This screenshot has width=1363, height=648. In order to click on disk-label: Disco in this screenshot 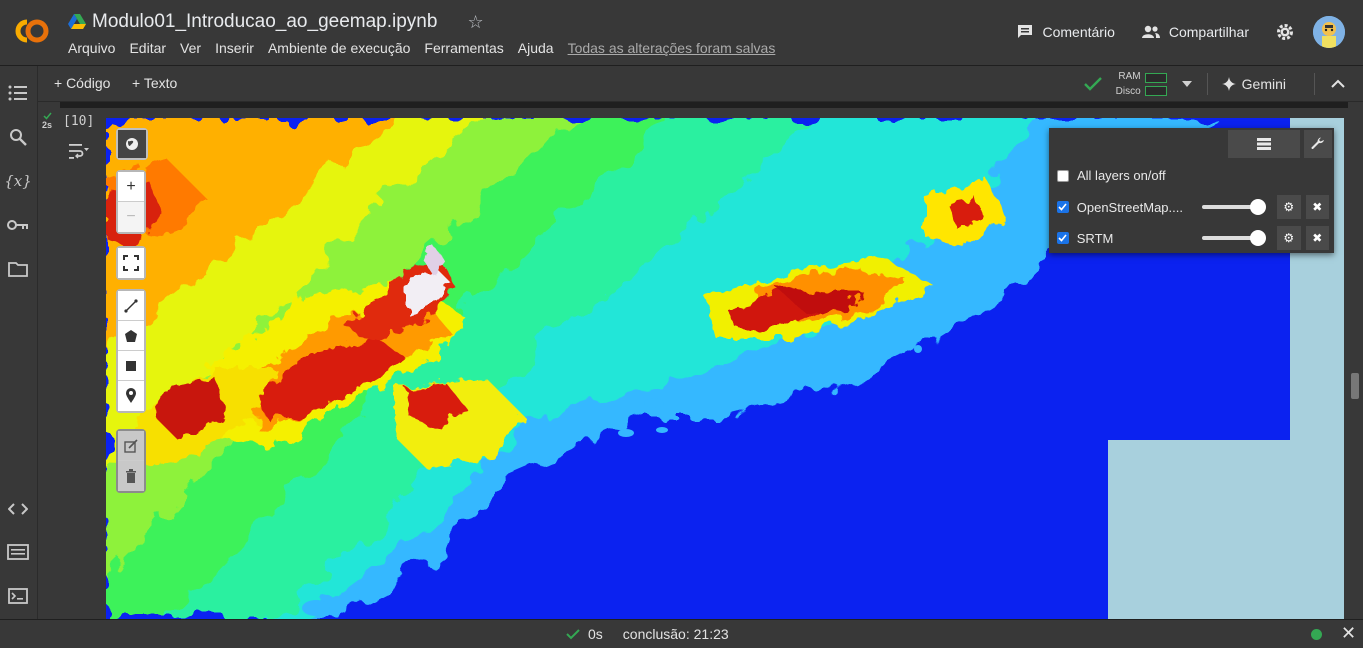, I will do `click(1128, 91)`.